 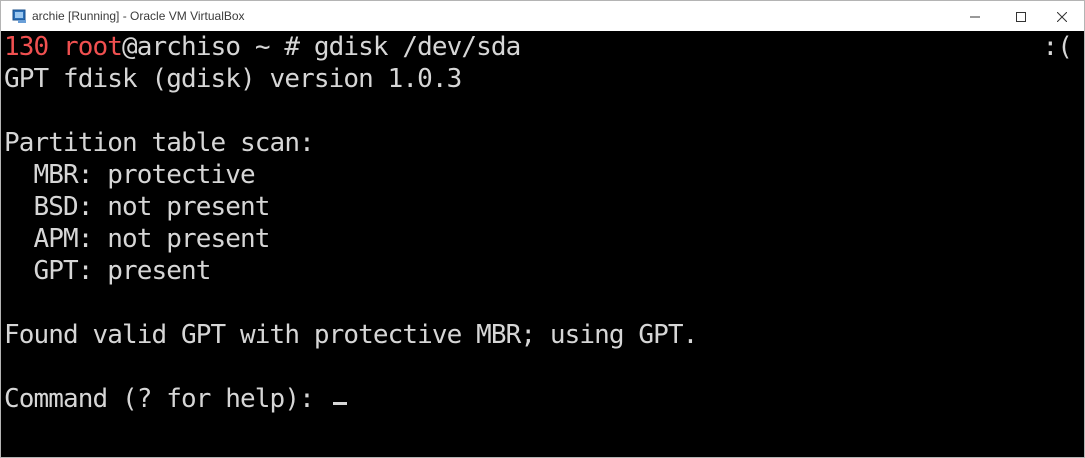 I want to click on gpt-line: GPT: present, so click(x=108, y=271).